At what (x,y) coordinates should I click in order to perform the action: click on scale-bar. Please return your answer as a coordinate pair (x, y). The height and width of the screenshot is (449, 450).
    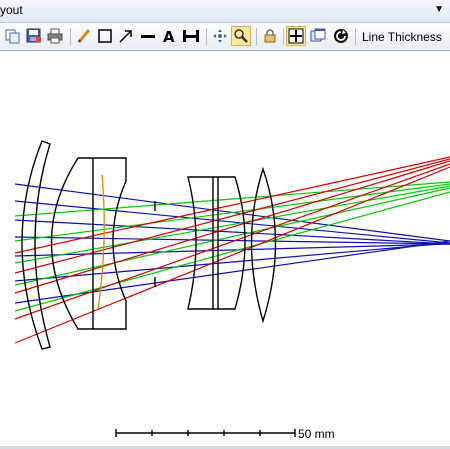
    Looking at the image, I should click on (205, 433).